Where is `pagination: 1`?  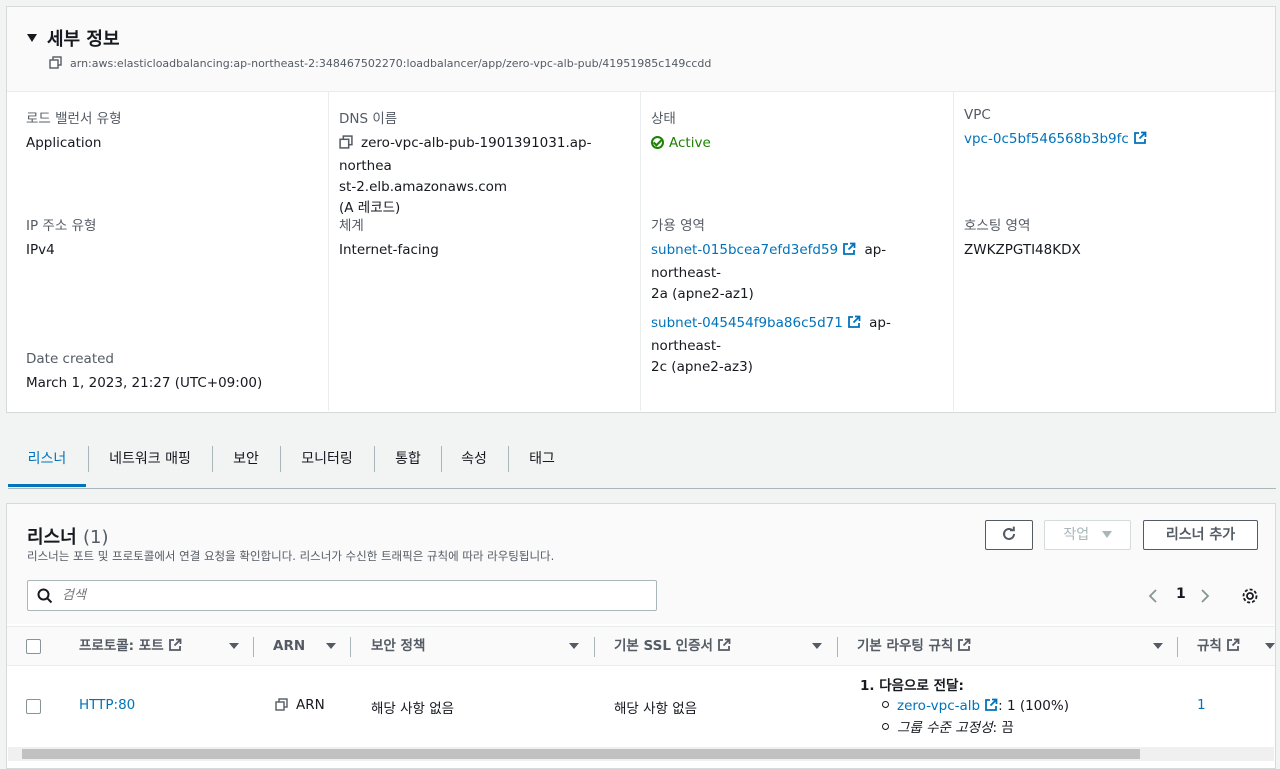
pagination: 1 is located at coordinates (1207, 596).